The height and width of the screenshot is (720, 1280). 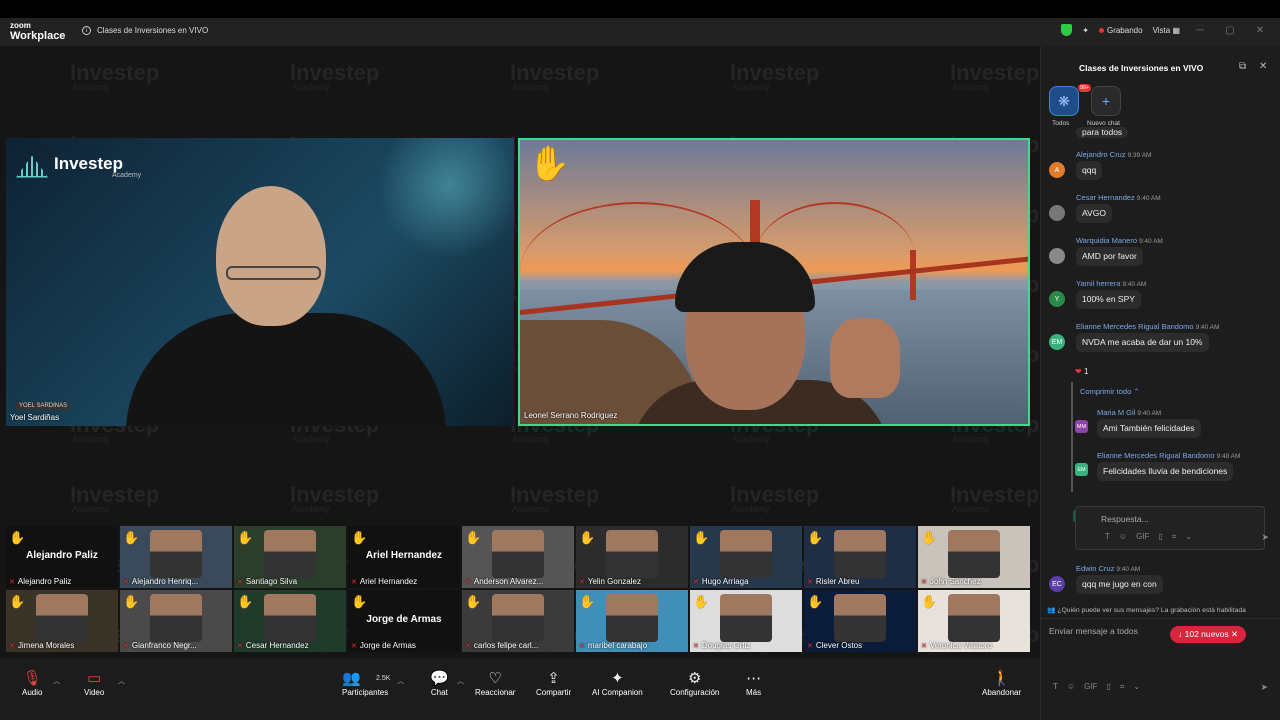 What do you see at coordinates (1120, 30) in the screenshot?
I see `recording-indicator: Grabando` at bounding box center [1120, 30].